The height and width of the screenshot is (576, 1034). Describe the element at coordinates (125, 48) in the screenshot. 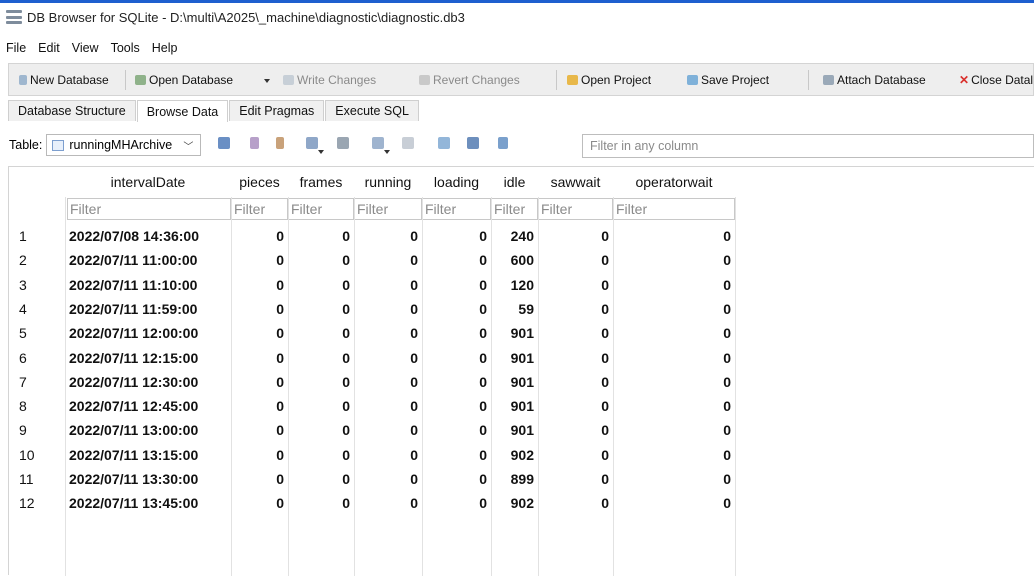

I see `menu-tools: Tools` at that location.